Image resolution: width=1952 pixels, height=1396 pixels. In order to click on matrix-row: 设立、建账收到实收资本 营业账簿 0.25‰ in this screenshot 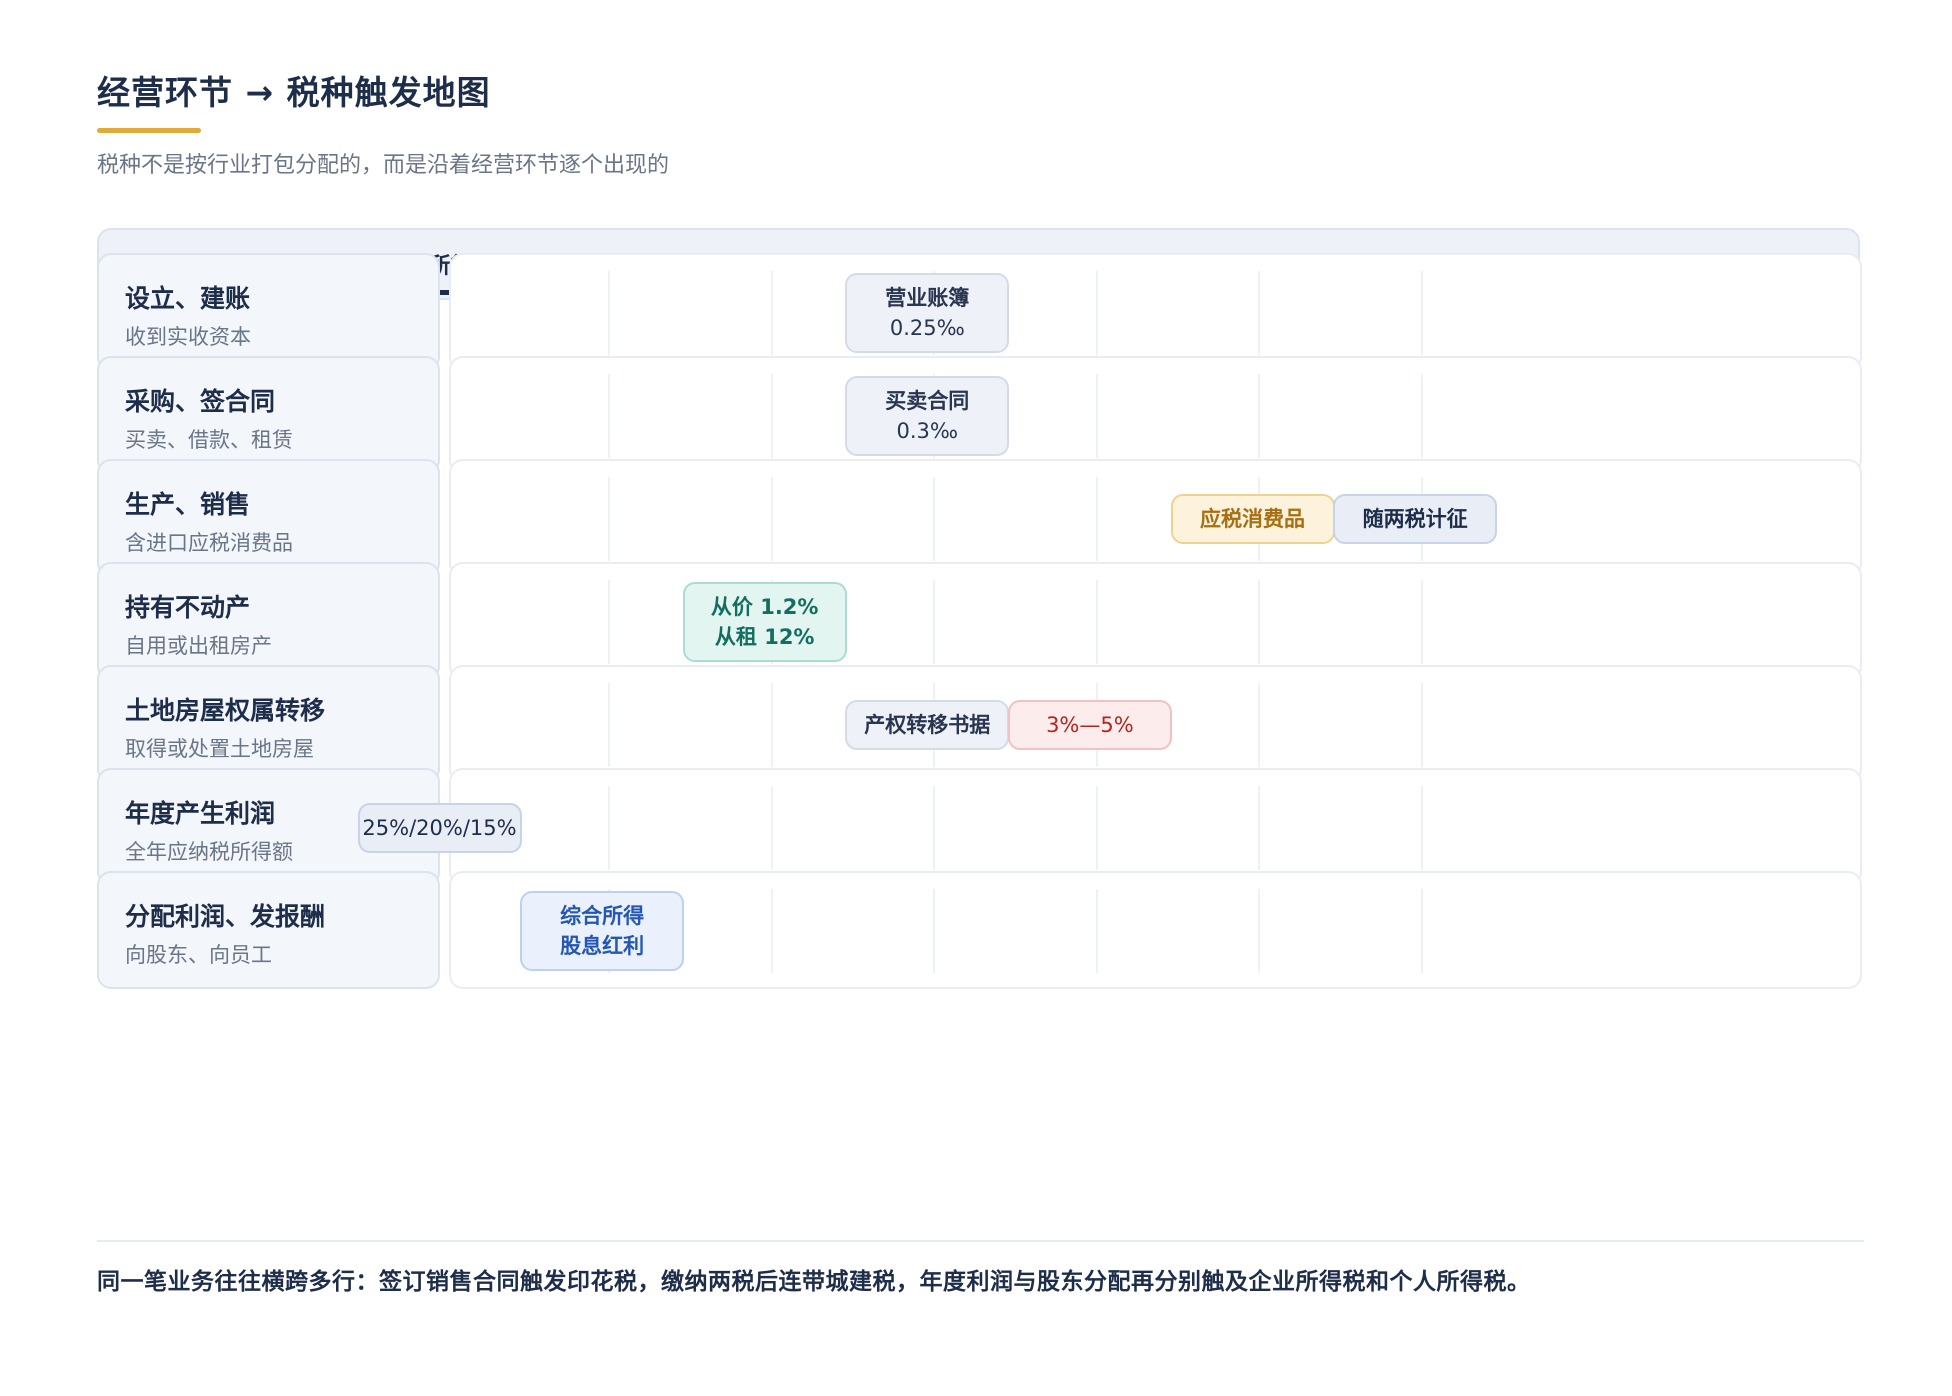, I will do `click(979, 312)`.